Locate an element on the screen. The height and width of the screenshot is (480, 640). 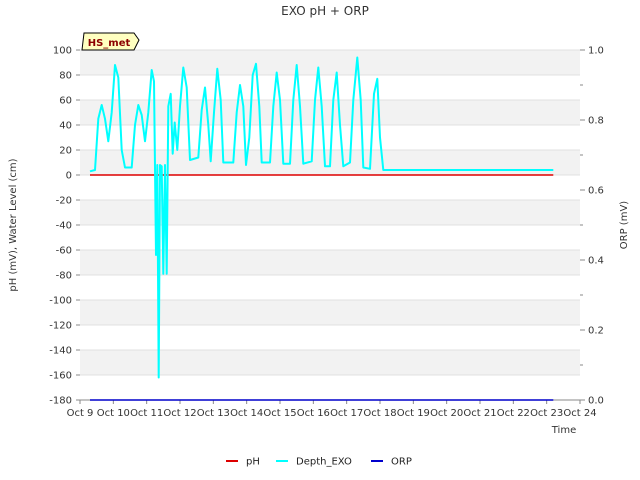
y-tick-label: -40 is located at coordinates (64, 226).